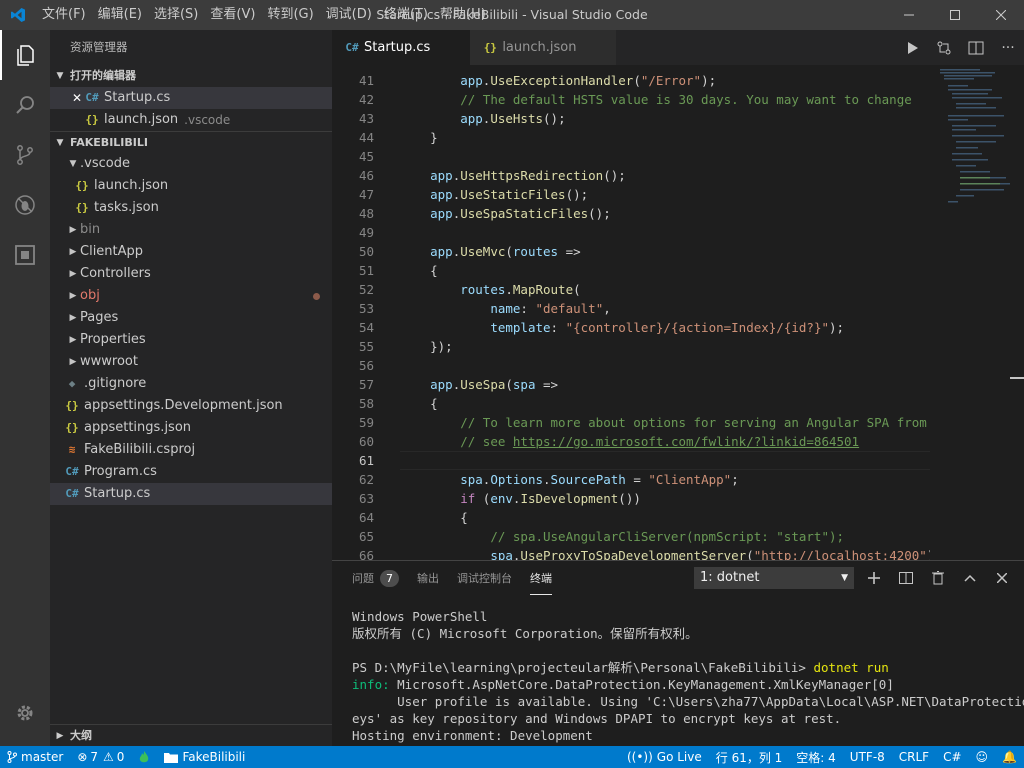  What do you see at coordinates (64, 15) in the screenshot?
I see `menu-file: 文件(F)` at bounding box center [64, 15].